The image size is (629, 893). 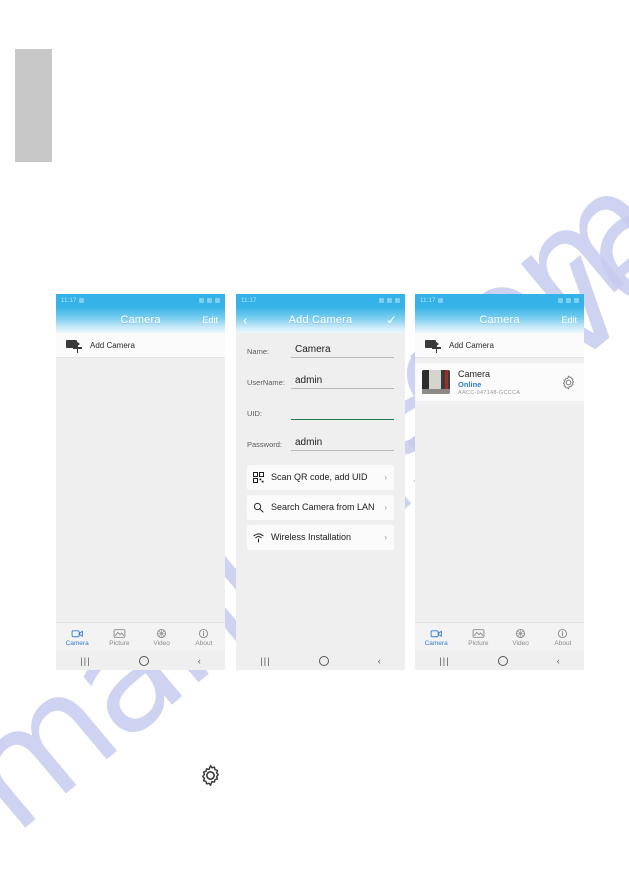 I want to click on uid-label: UID:, so click(x=254, y=413).